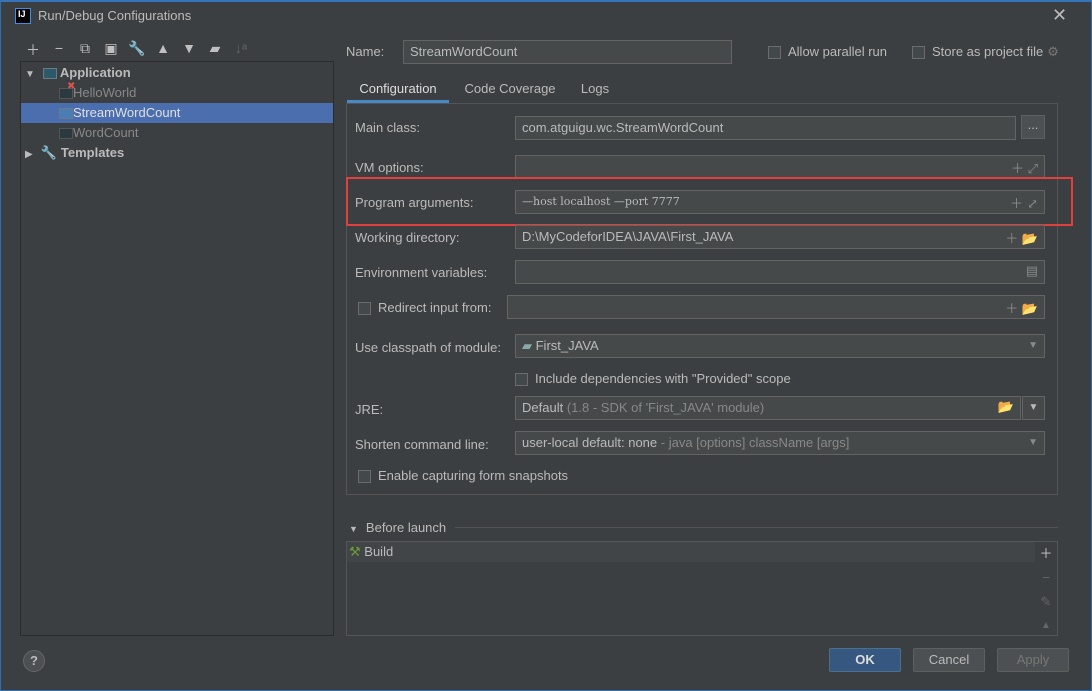 This screenshot has height=691, width=1092. I want to click on tree-node-templates: ▶ 🔧 Templates, so click(74, 153).